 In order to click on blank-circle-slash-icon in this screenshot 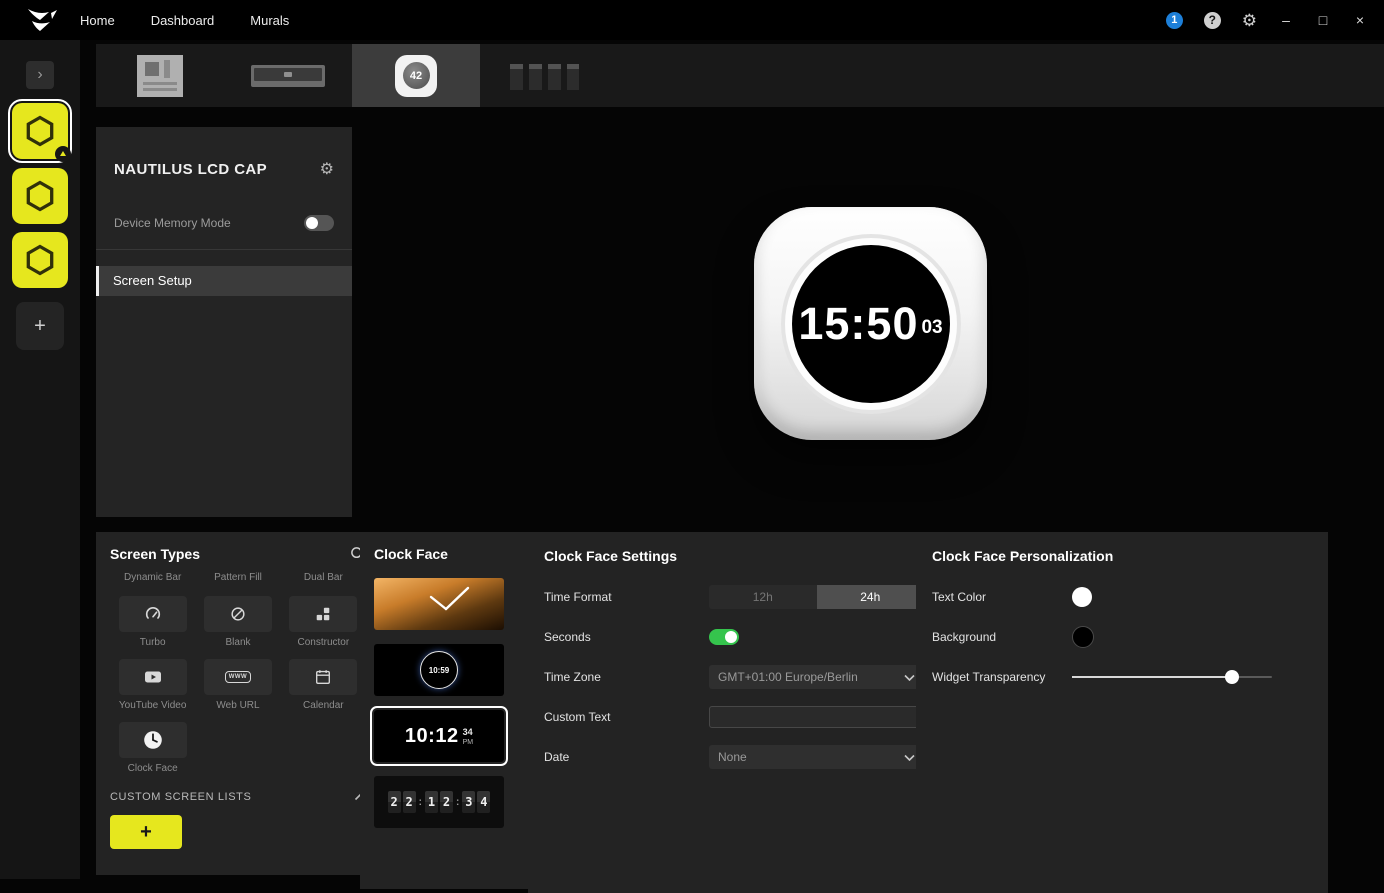, I will do `click(238, 614)`.